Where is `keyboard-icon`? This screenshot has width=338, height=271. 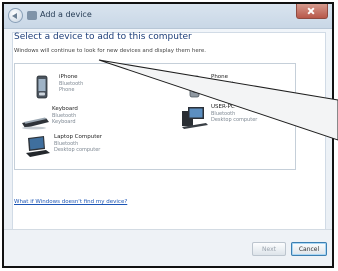
keyboard-icon is located at coordinates (35, 123).